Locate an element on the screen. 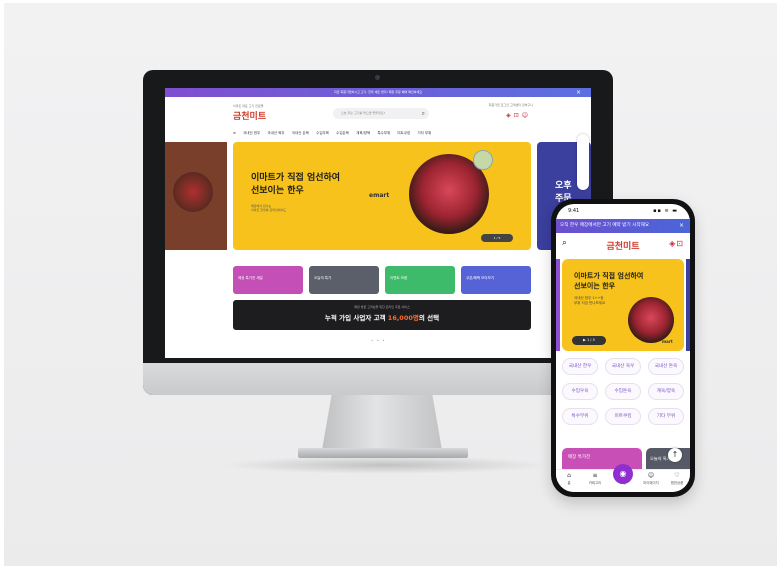  search-placeholder: 오늘 무슨 고기를 먹으면 좋을까요? is located at coordinates (363, 113).